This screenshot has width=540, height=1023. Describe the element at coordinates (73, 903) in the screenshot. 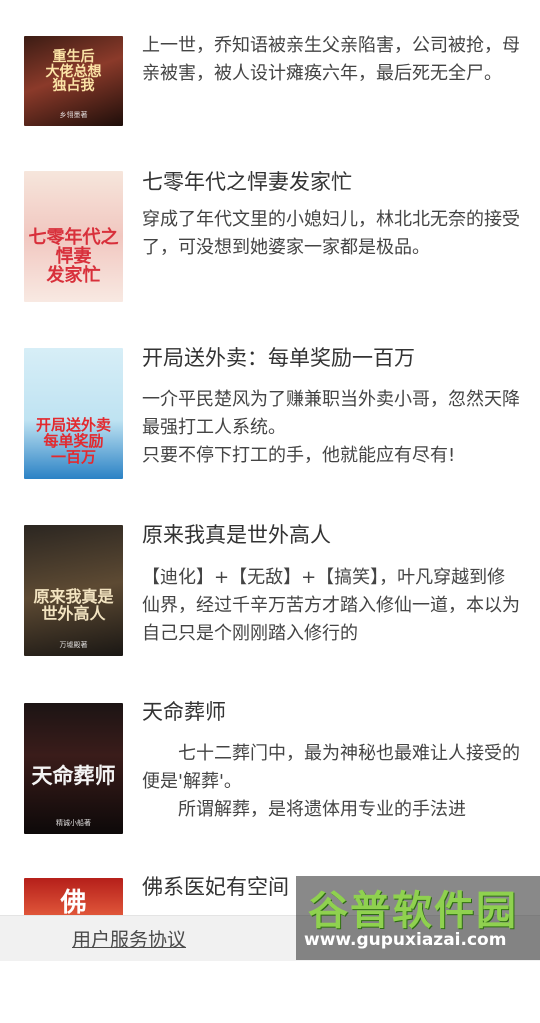

I see `cover-title: 佛` at that location.